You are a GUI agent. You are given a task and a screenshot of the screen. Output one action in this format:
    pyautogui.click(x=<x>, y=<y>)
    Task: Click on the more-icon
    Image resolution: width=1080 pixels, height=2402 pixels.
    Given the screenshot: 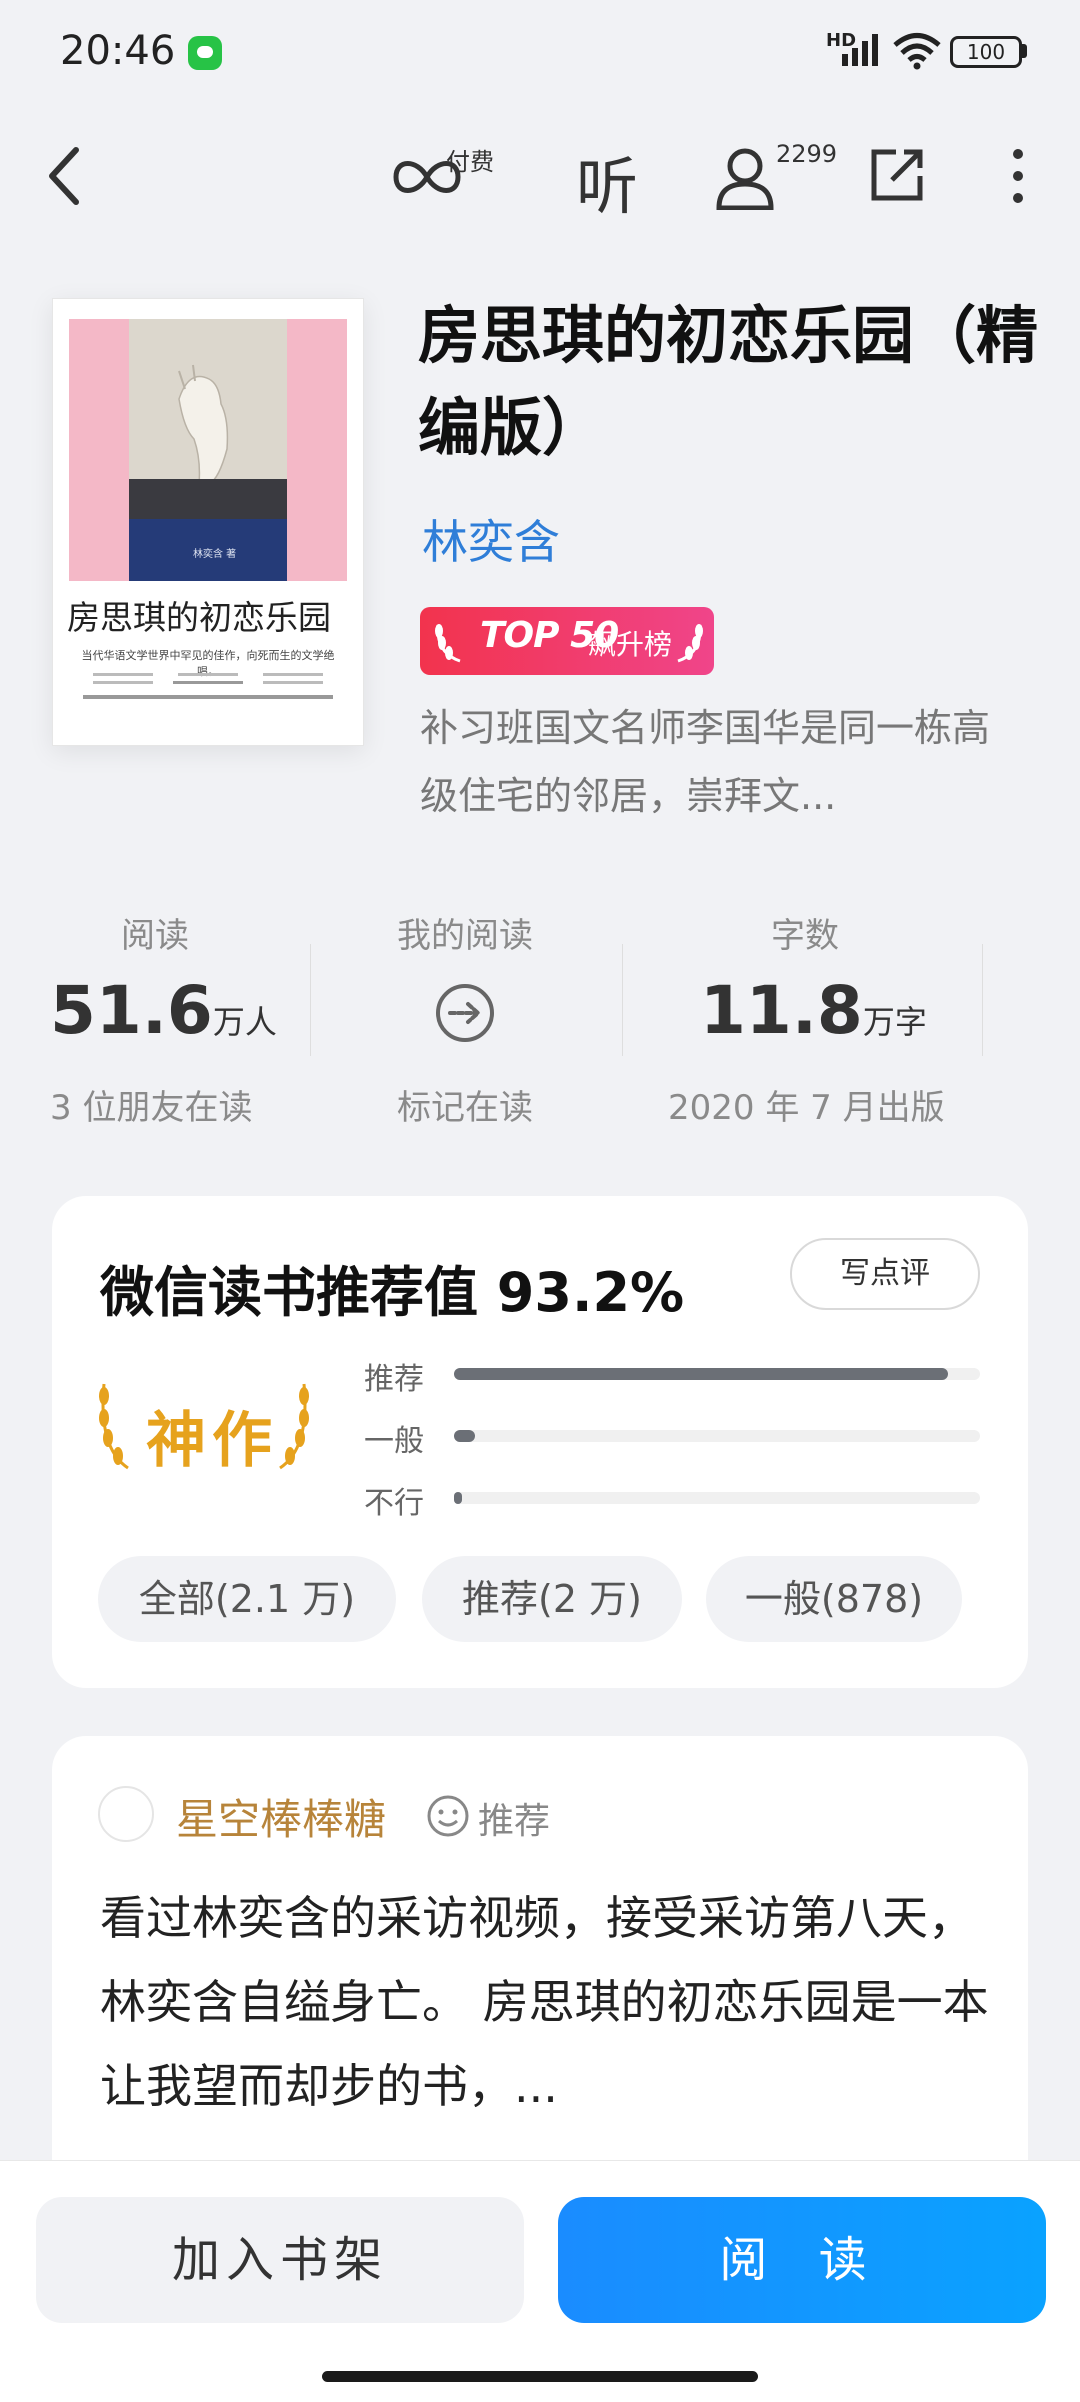 What is the action you would take?
    pyautogui.click(x=1018, y=176)
    